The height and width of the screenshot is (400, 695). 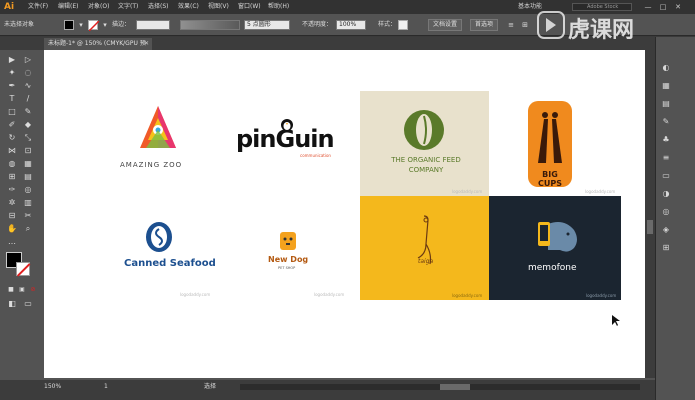 I want to click on new-dog-caption: logodaddy.com, so click(x=329, y=294).